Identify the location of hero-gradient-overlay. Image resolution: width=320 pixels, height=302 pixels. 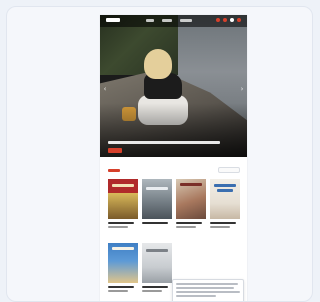
(173, 130).